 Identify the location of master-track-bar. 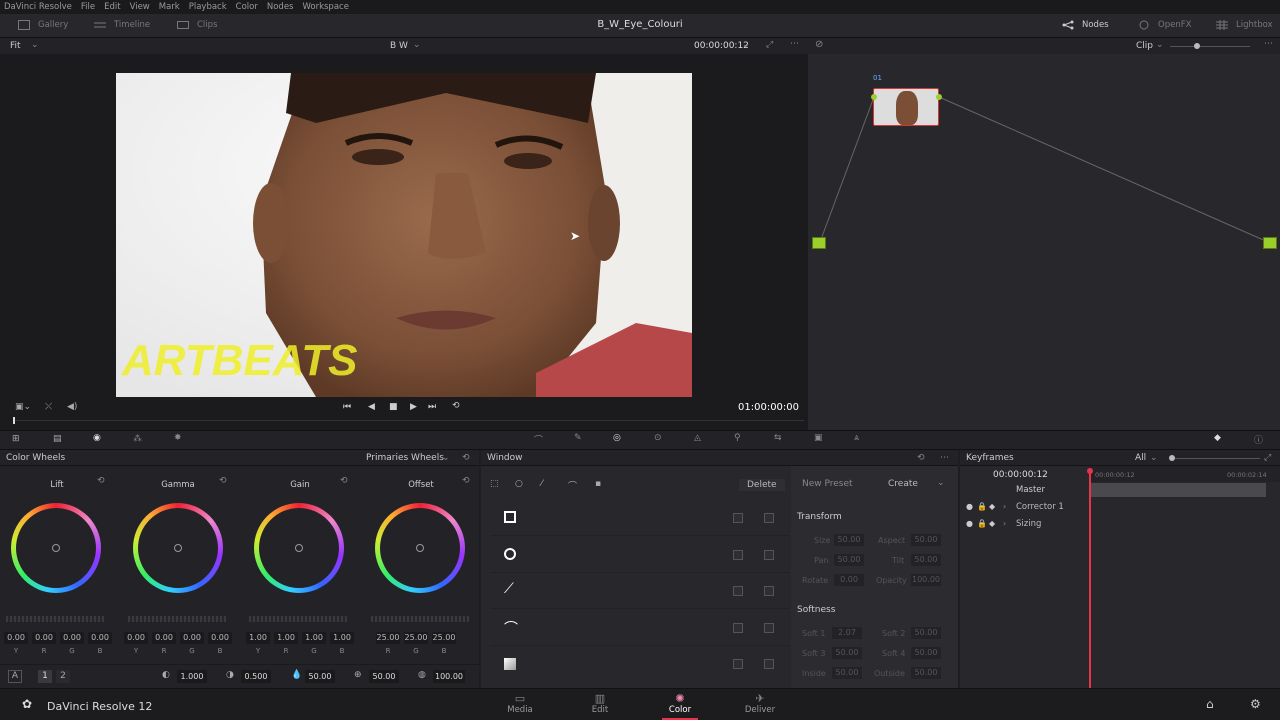
(1178, 490).